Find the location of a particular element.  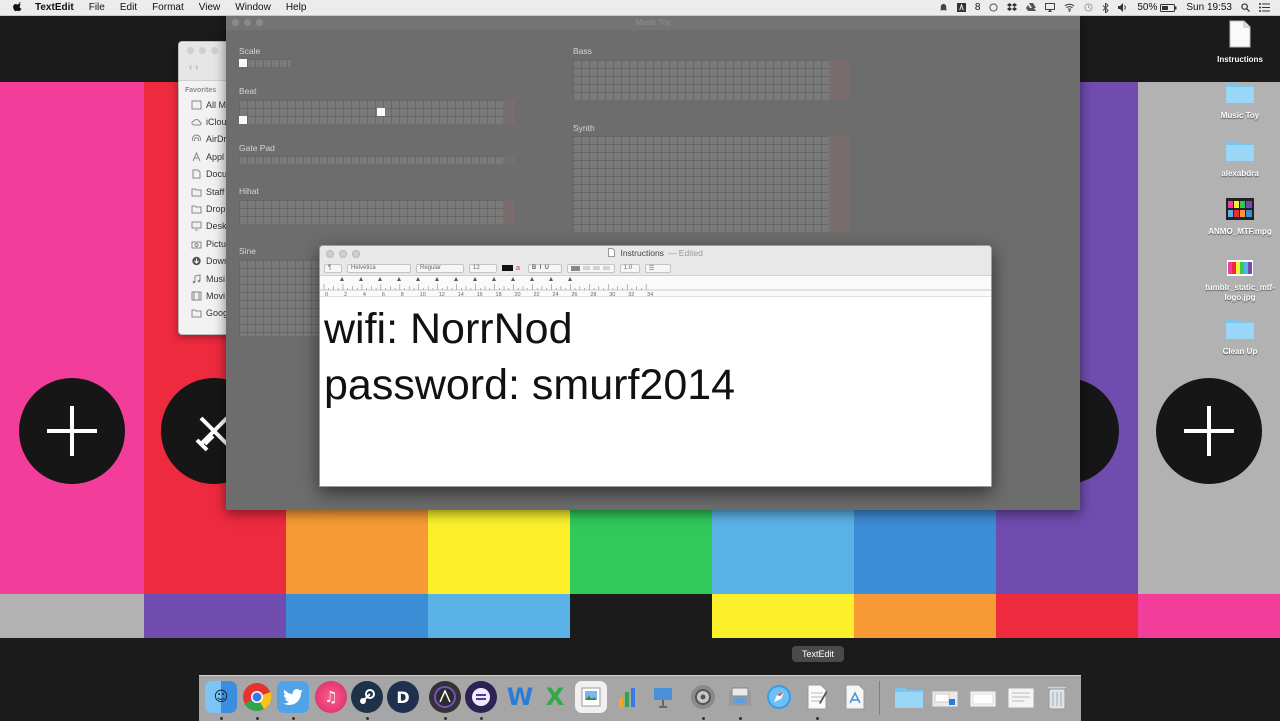

bold-italic-underline-buttons: B I U is located at coordinates (544, 268).